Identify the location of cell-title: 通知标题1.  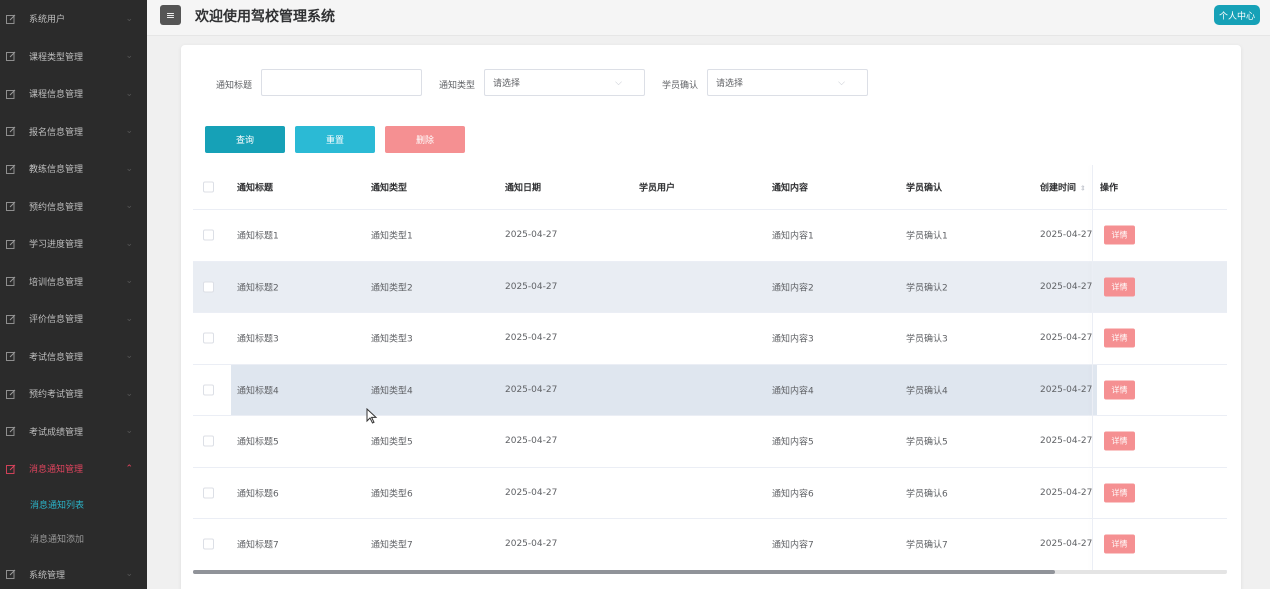
(258, 236).